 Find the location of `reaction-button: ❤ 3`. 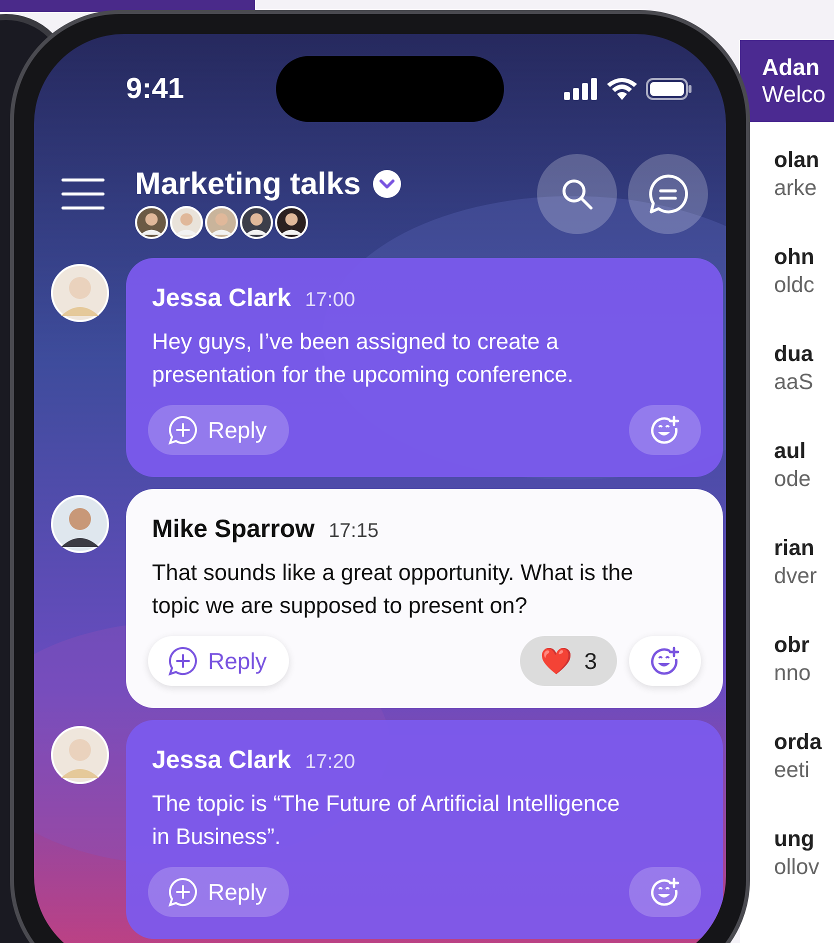

reaction-button: ❤ 3 is located at coordinates (568, 661).